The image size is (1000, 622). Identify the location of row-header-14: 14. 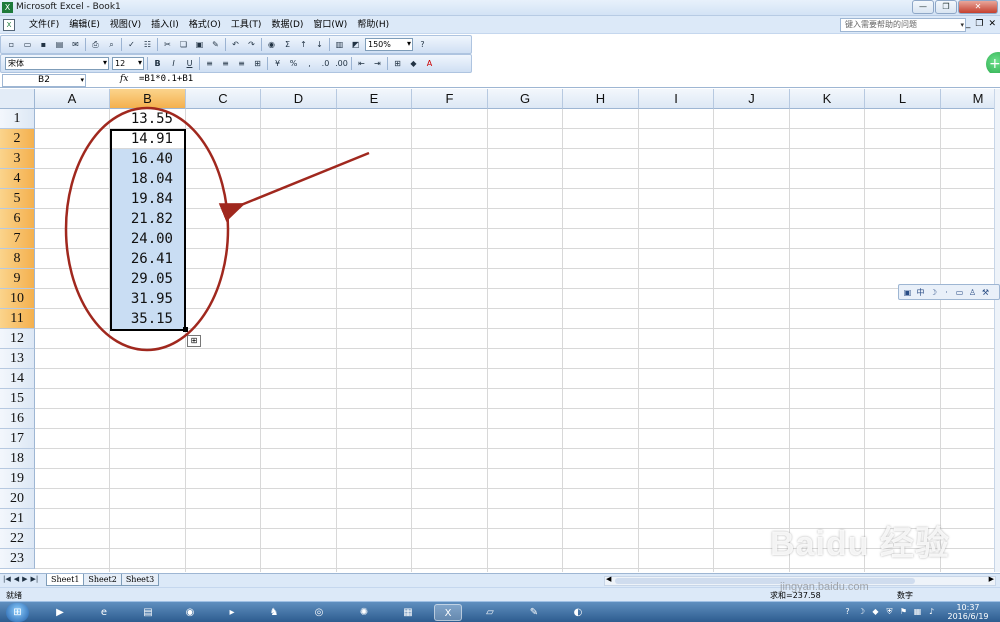
(17, 379).